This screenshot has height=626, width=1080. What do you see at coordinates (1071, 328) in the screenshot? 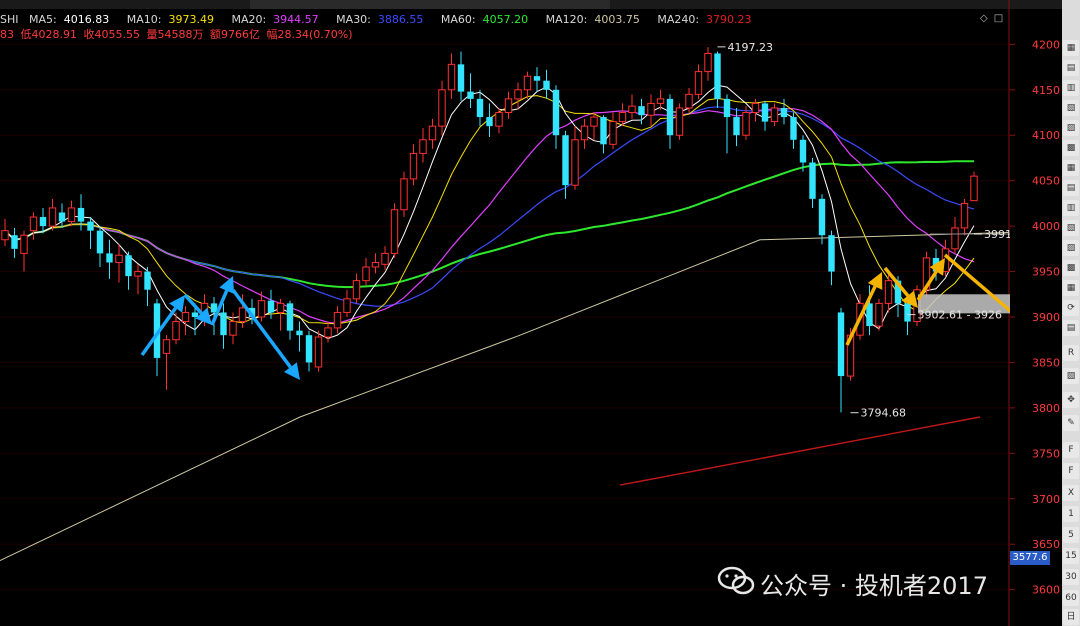
I see `panel-icon-15: ▤` at bounding box center [1071, 328].